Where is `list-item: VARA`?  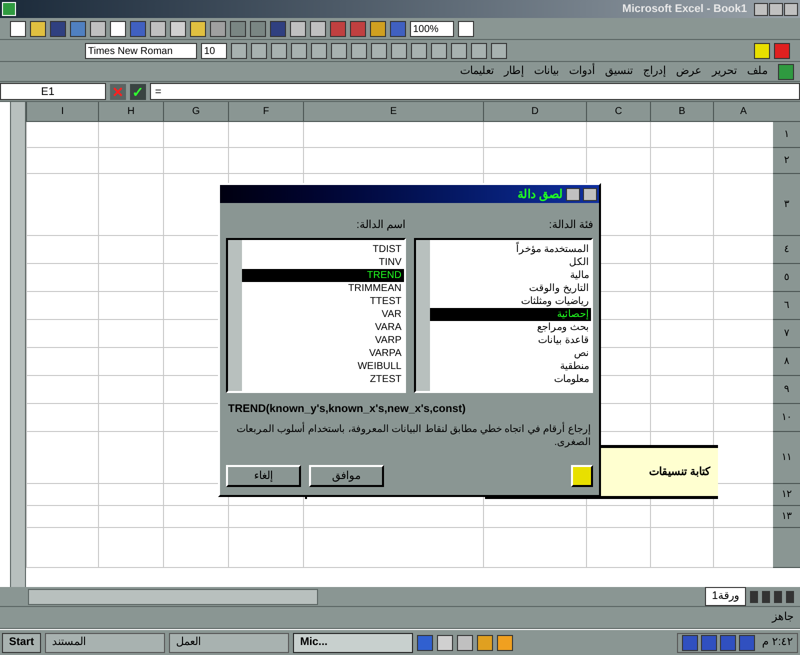
list-item: VARA is located at coordinates (323, 327).